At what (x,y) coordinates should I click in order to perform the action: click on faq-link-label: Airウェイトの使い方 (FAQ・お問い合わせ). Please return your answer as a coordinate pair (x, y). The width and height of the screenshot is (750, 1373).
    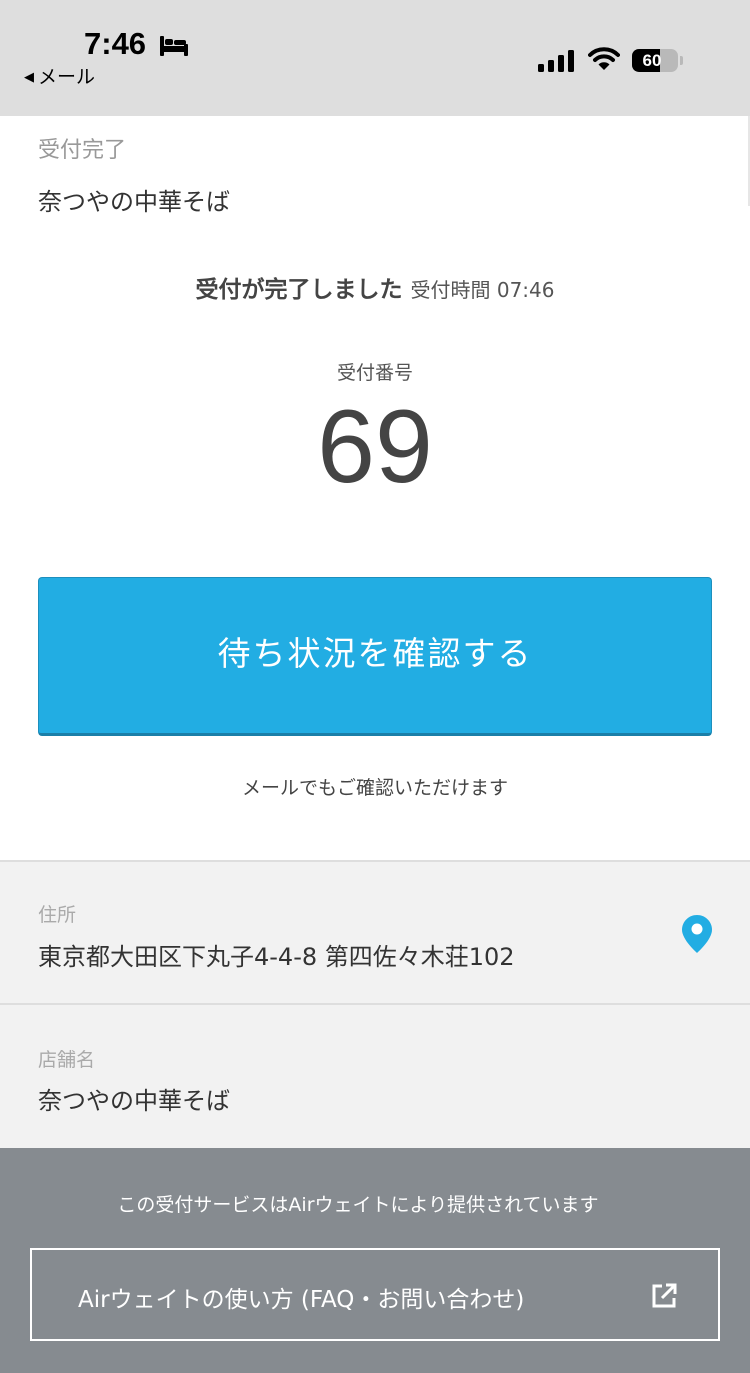
    Looking at the image, I should click on (301, 1300).